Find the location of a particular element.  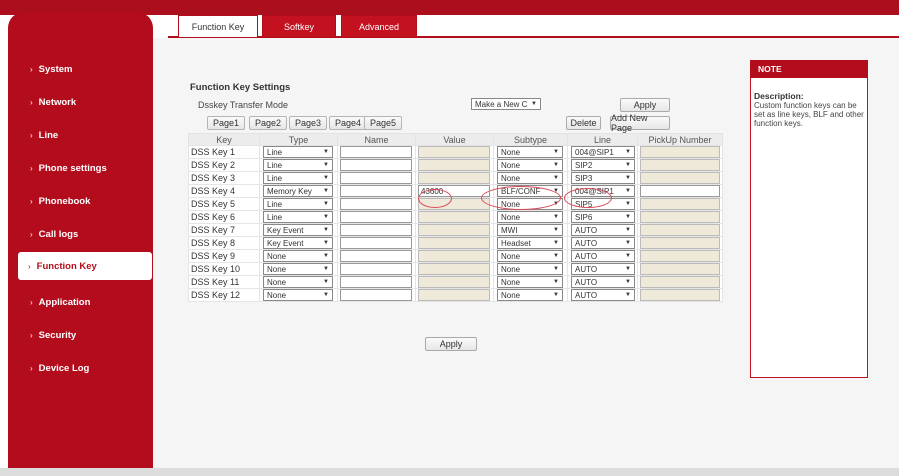

name-cell is located at coordinates (376, 282).